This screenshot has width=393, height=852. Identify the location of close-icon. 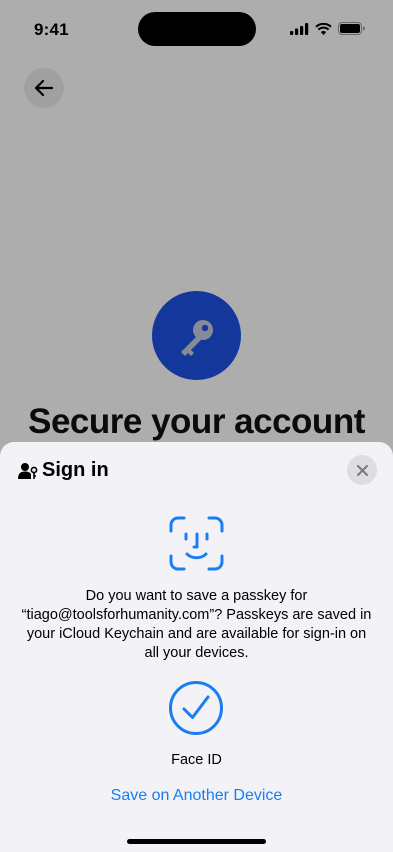
(362, 470).